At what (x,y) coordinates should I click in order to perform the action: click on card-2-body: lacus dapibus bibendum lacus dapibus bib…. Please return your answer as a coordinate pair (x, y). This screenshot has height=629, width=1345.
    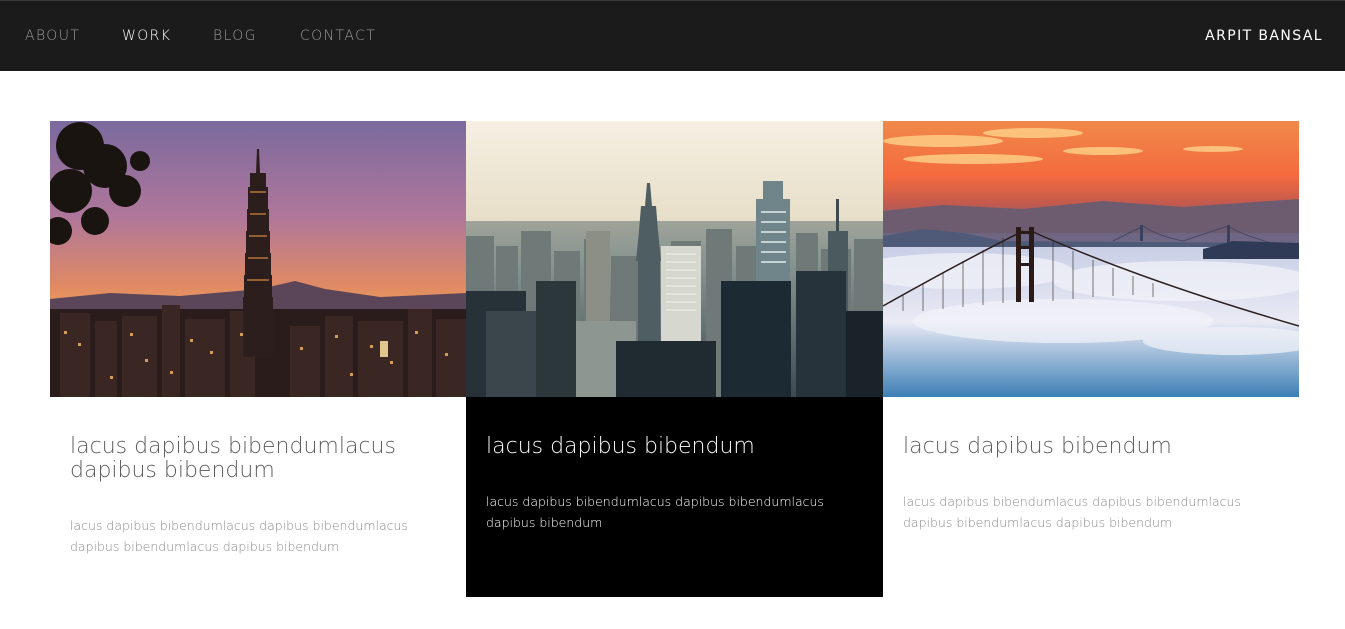
    Looking at the image, I should click on (674, 497).